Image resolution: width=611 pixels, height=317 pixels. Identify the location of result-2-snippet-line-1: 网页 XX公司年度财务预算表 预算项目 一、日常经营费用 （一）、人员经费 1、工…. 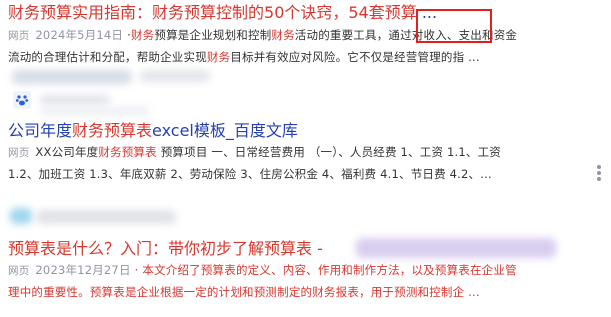
(309, 153).